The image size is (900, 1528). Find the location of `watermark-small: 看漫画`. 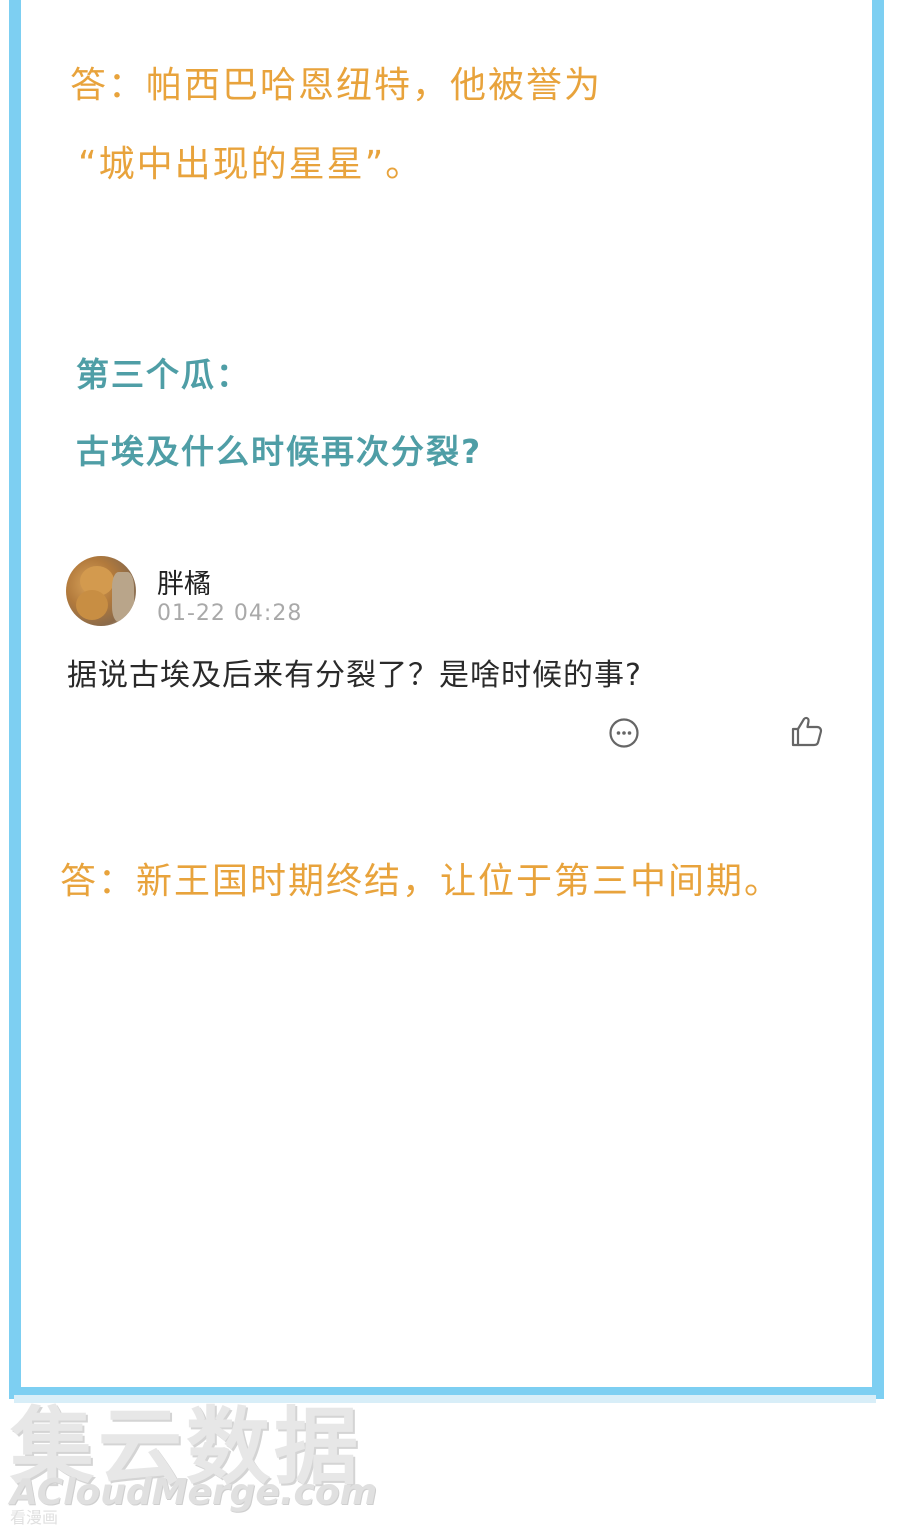

watermark-small: 看漫画 is located at coordinates (34, 1517).